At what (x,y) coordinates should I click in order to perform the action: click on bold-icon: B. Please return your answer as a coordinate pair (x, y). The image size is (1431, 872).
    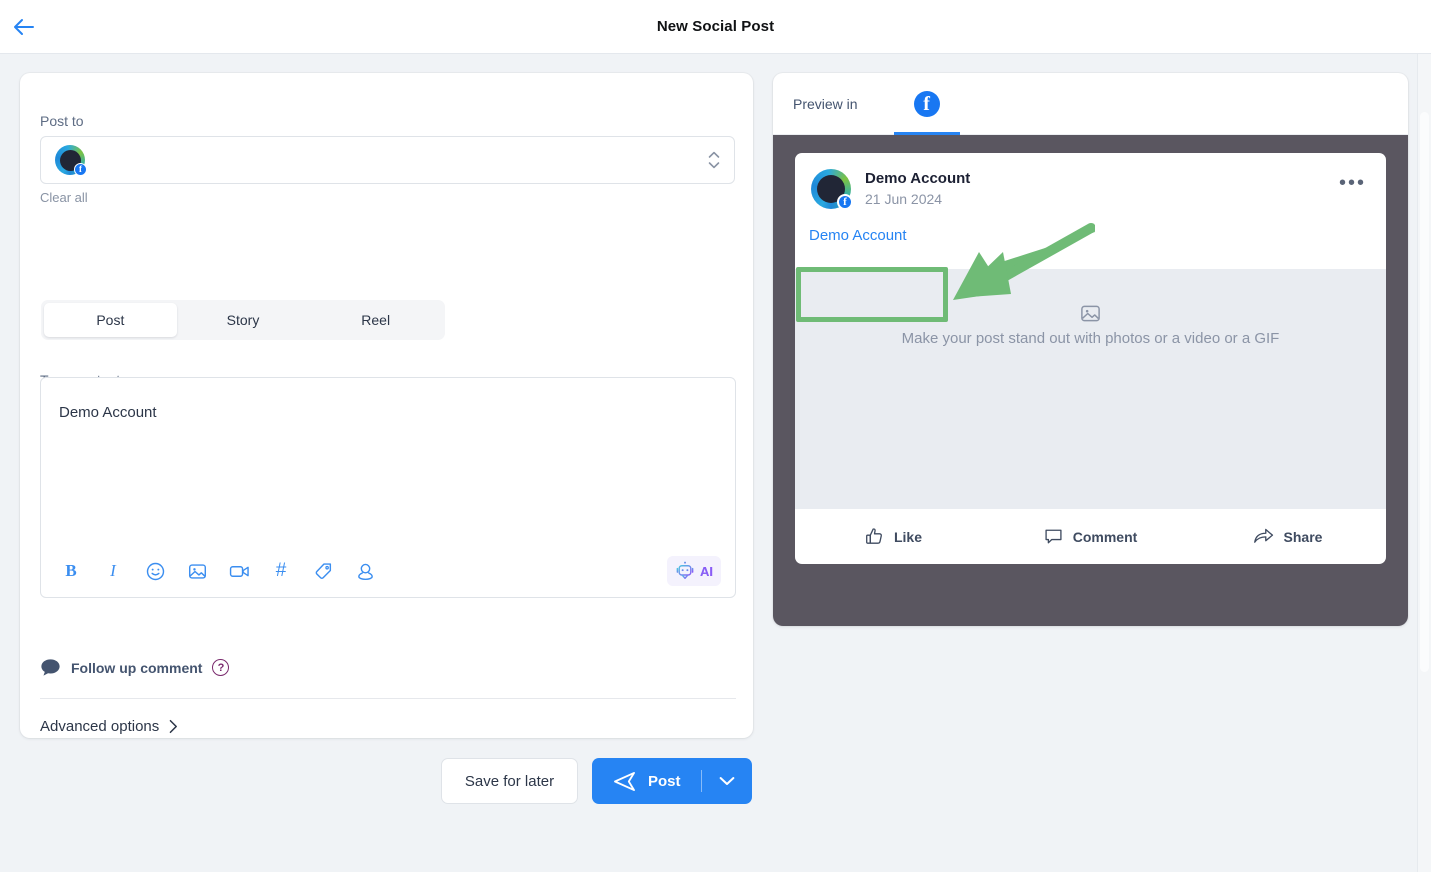
    Looking at the image, I should click on (71, 571).